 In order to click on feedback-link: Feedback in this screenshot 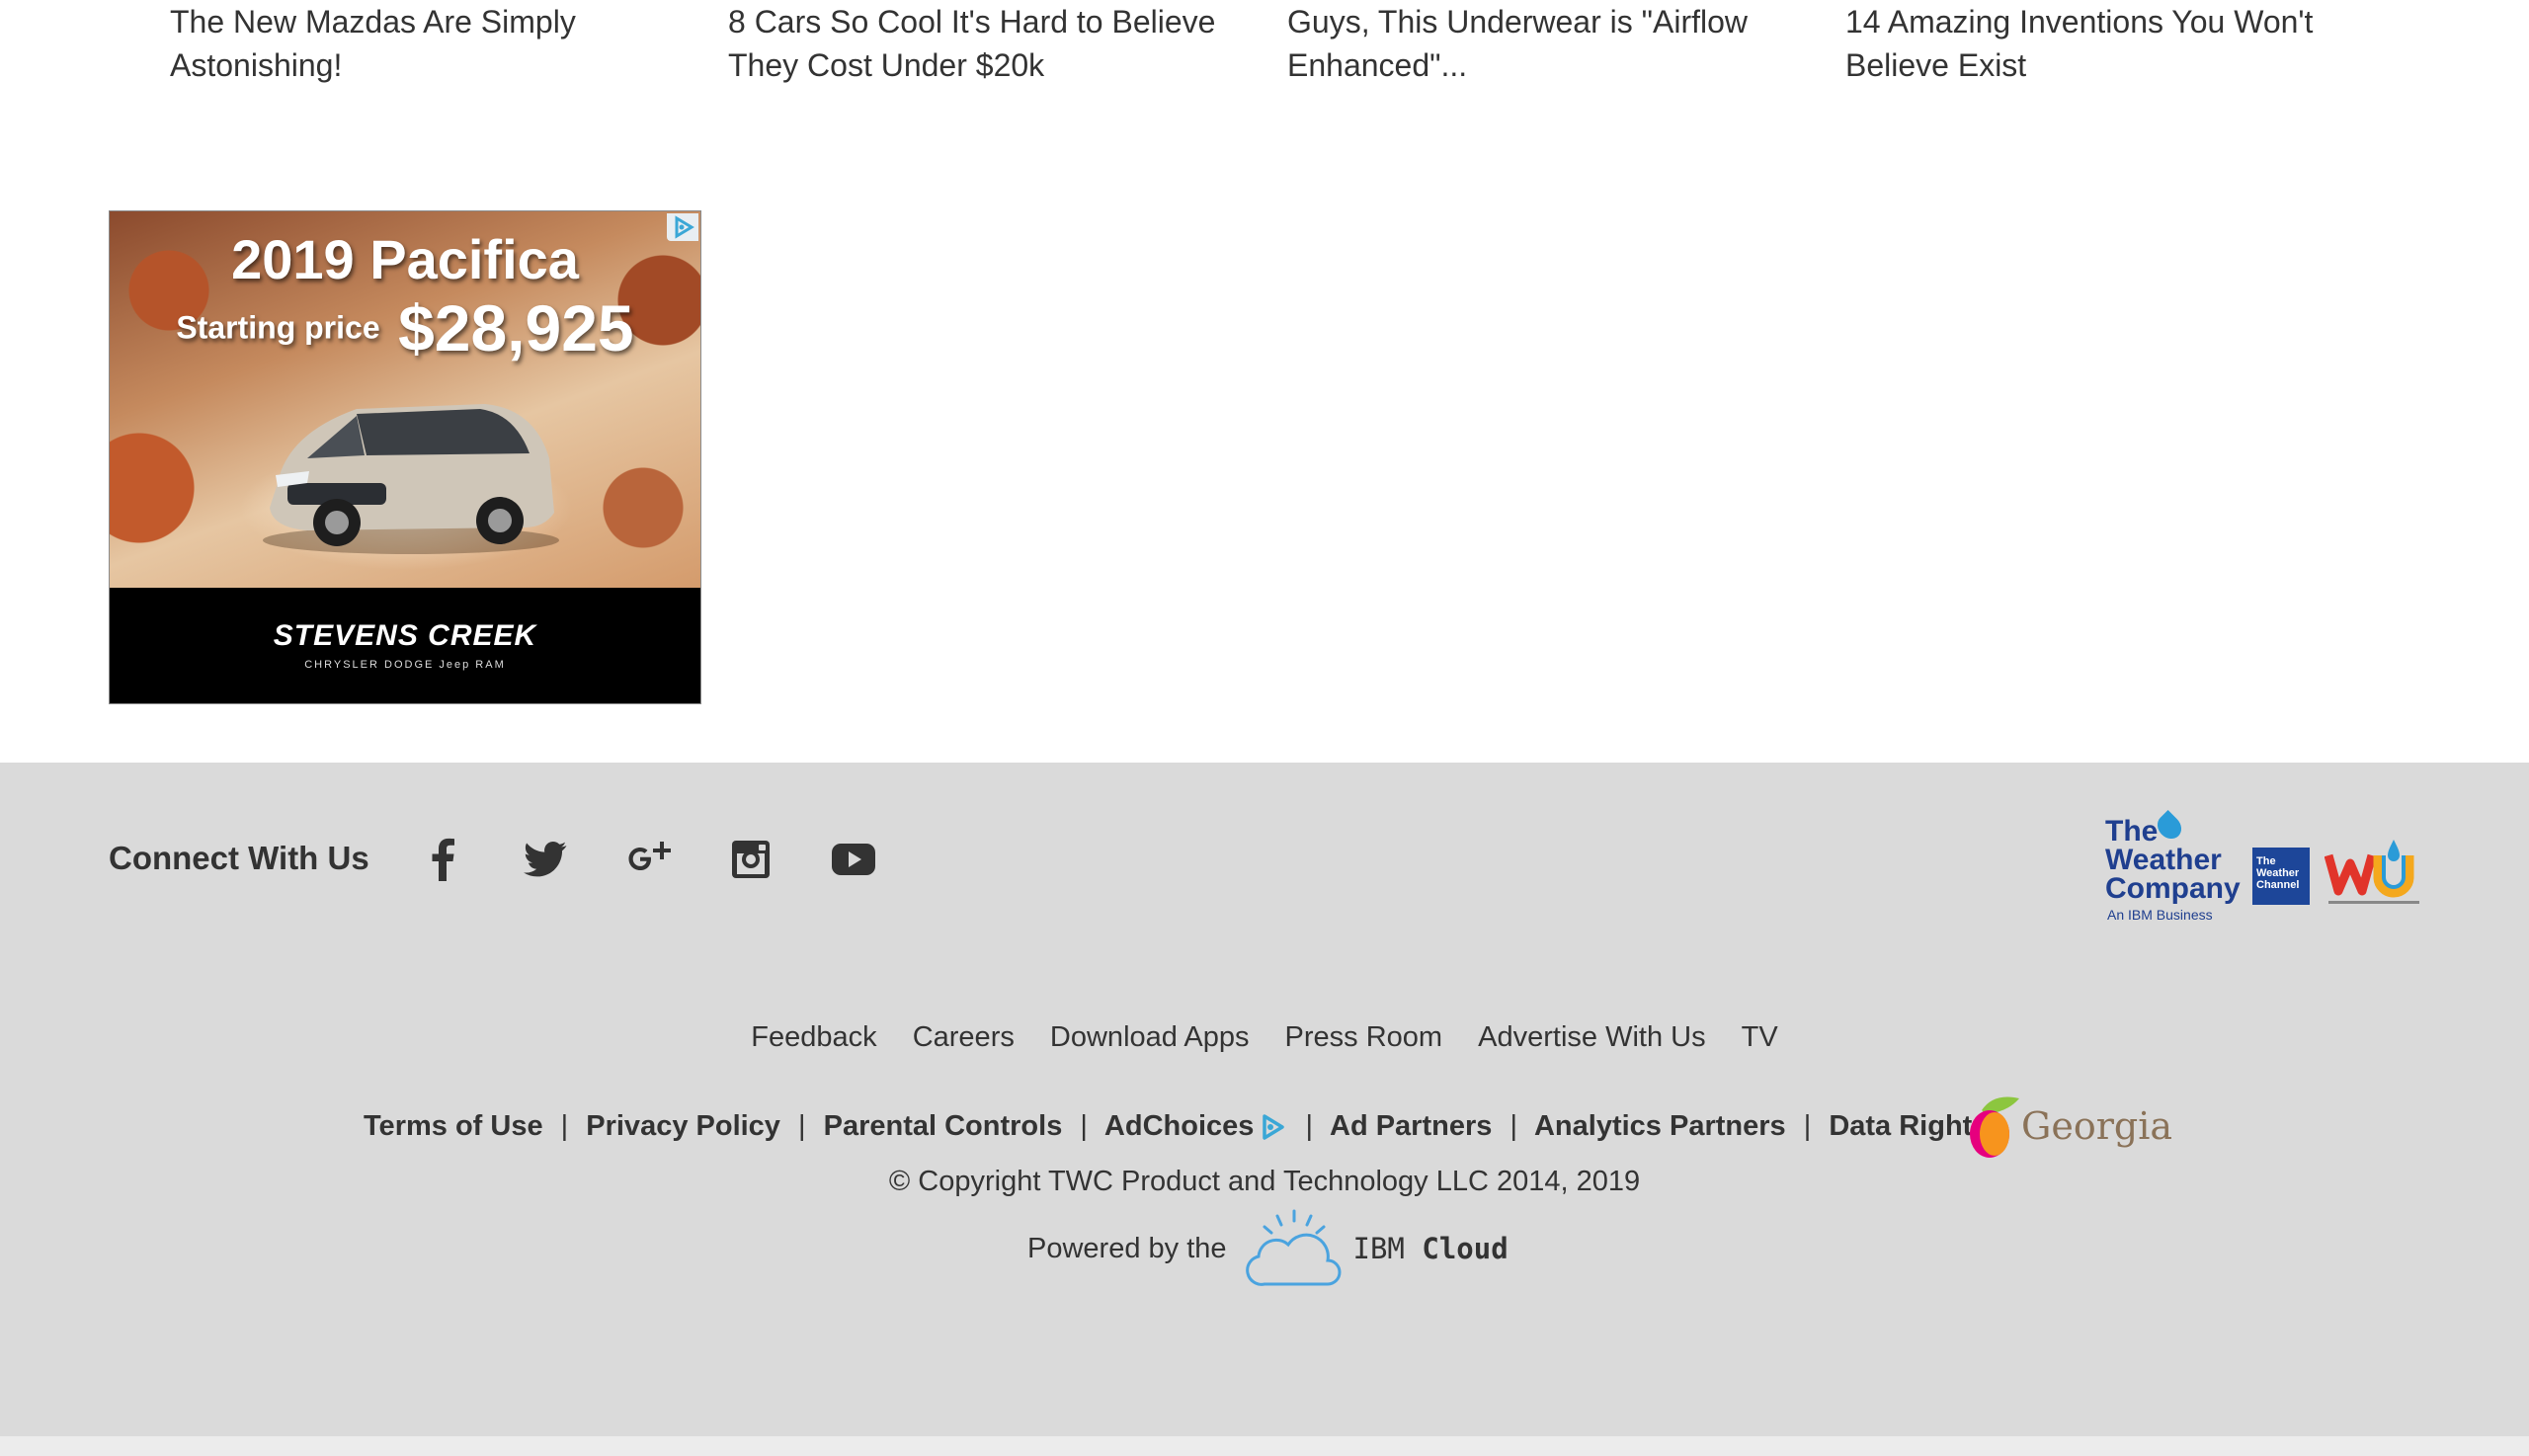, I will do `click(813, 1037)`.